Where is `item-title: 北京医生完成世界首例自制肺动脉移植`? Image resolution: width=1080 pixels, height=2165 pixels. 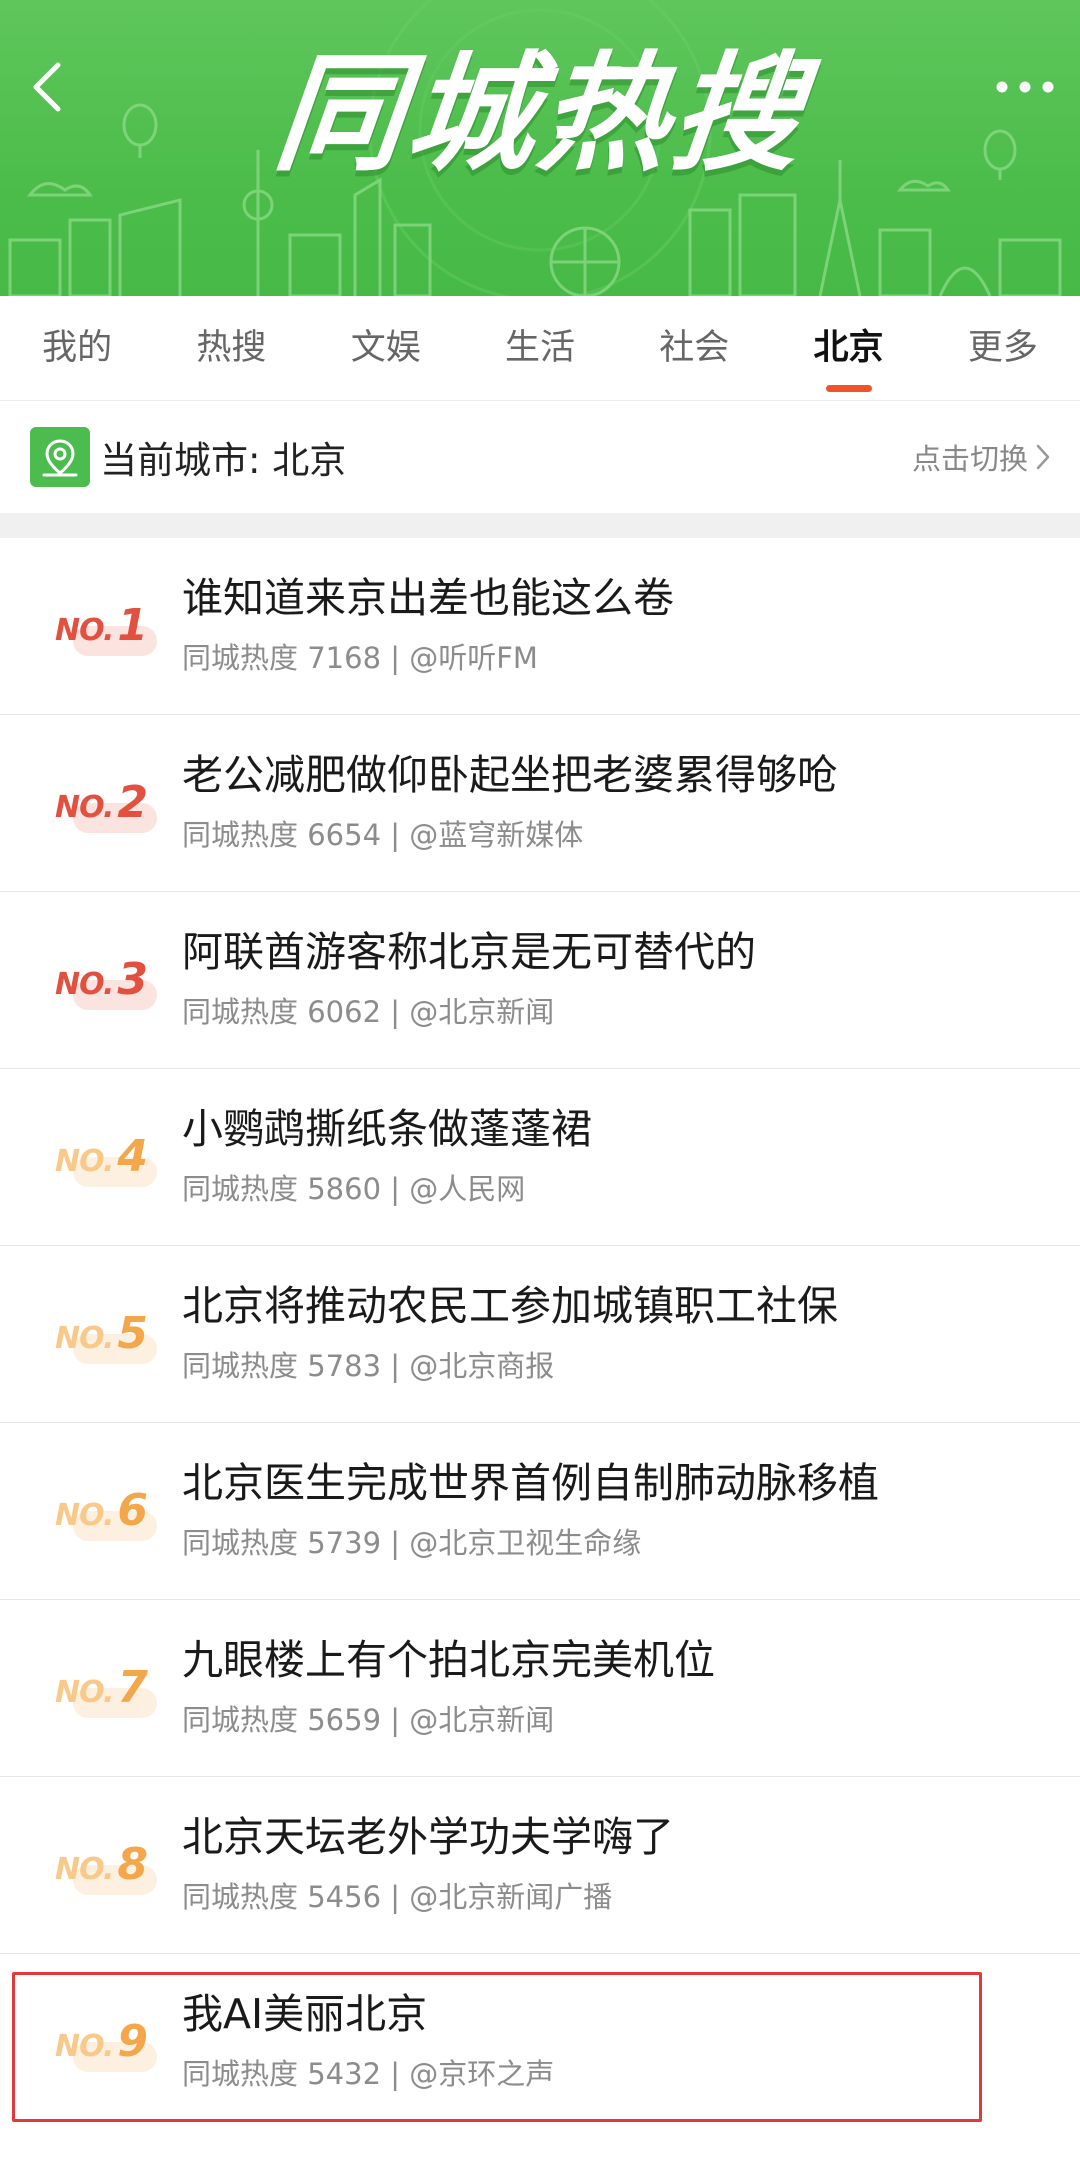 item-title: 北京医生完成世界首例自制肺动脉移植 is located at coordinates (530, 1483).